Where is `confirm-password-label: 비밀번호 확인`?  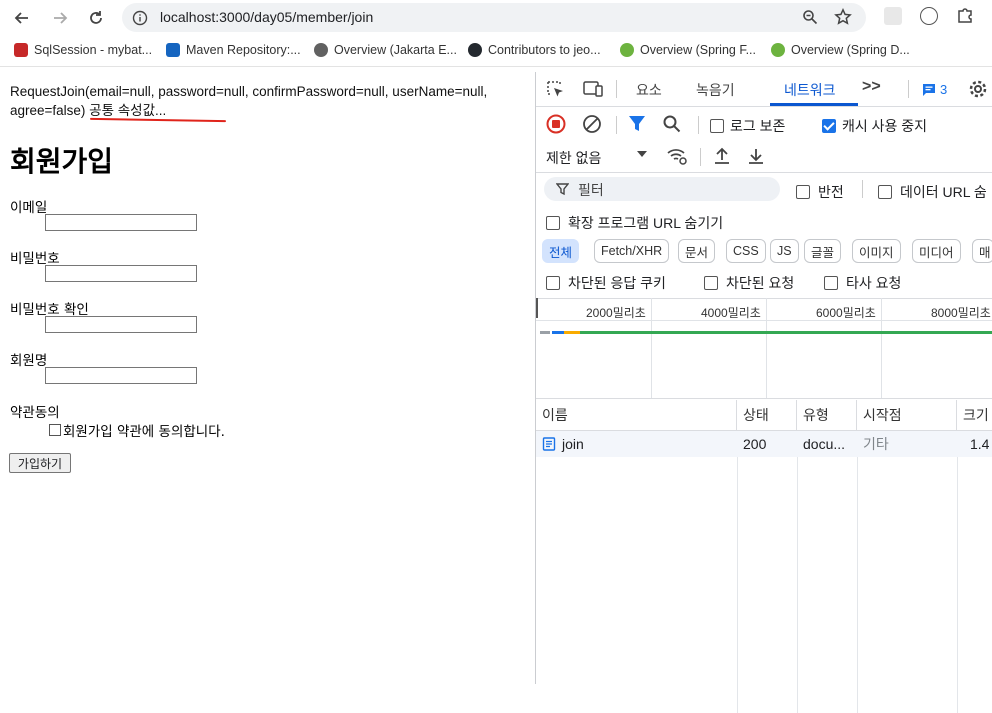
confirm-password-label: 비밀번호 확인 is located at coordinates (49, 310).